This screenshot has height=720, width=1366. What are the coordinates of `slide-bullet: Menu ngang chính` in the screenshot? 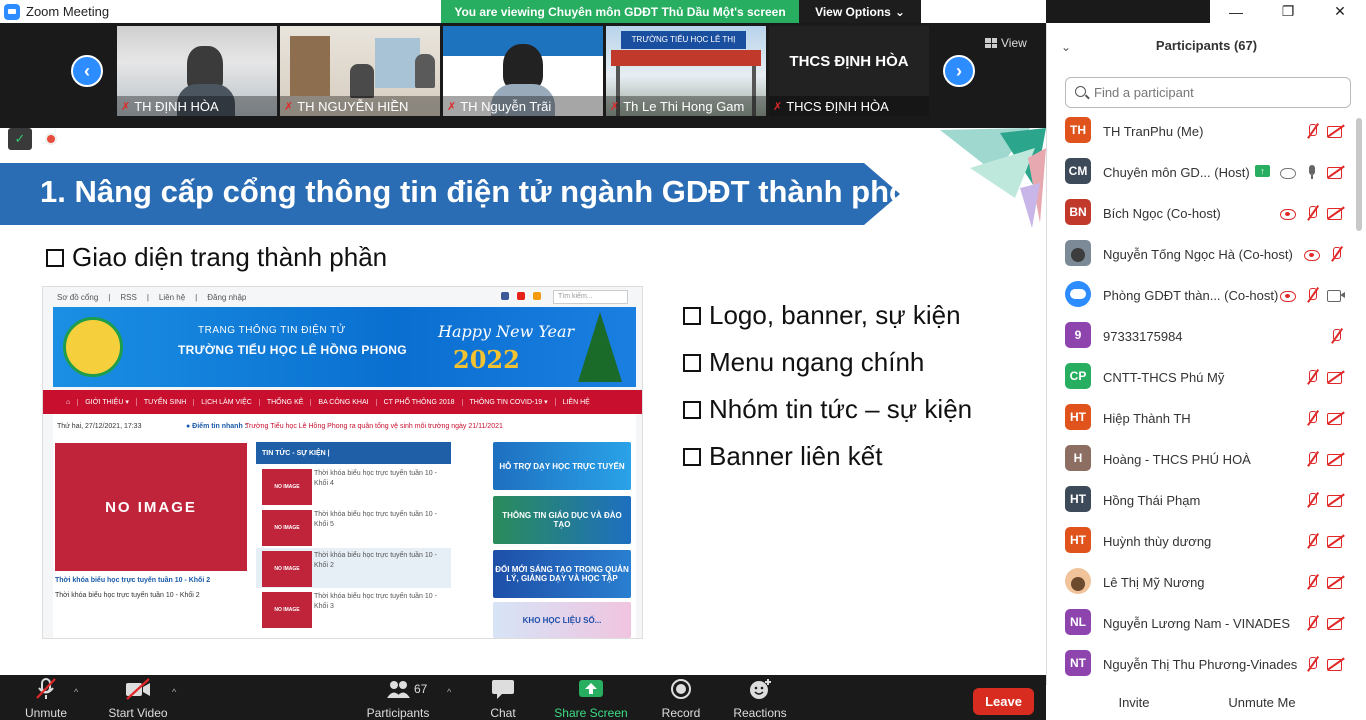 It's located at (803, 362).